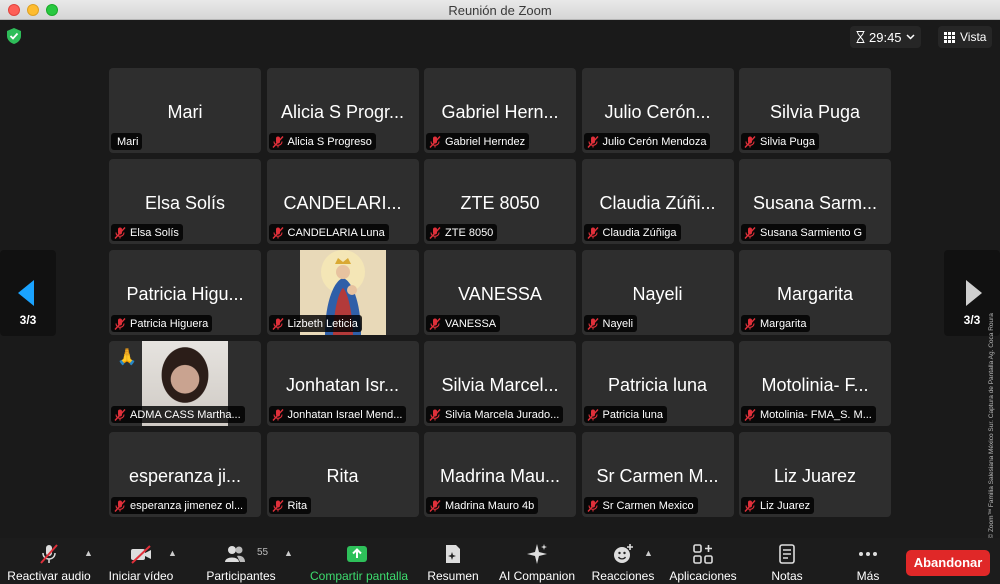  I want to click on window-title: Reunión de Zoom, so click(500, 10).